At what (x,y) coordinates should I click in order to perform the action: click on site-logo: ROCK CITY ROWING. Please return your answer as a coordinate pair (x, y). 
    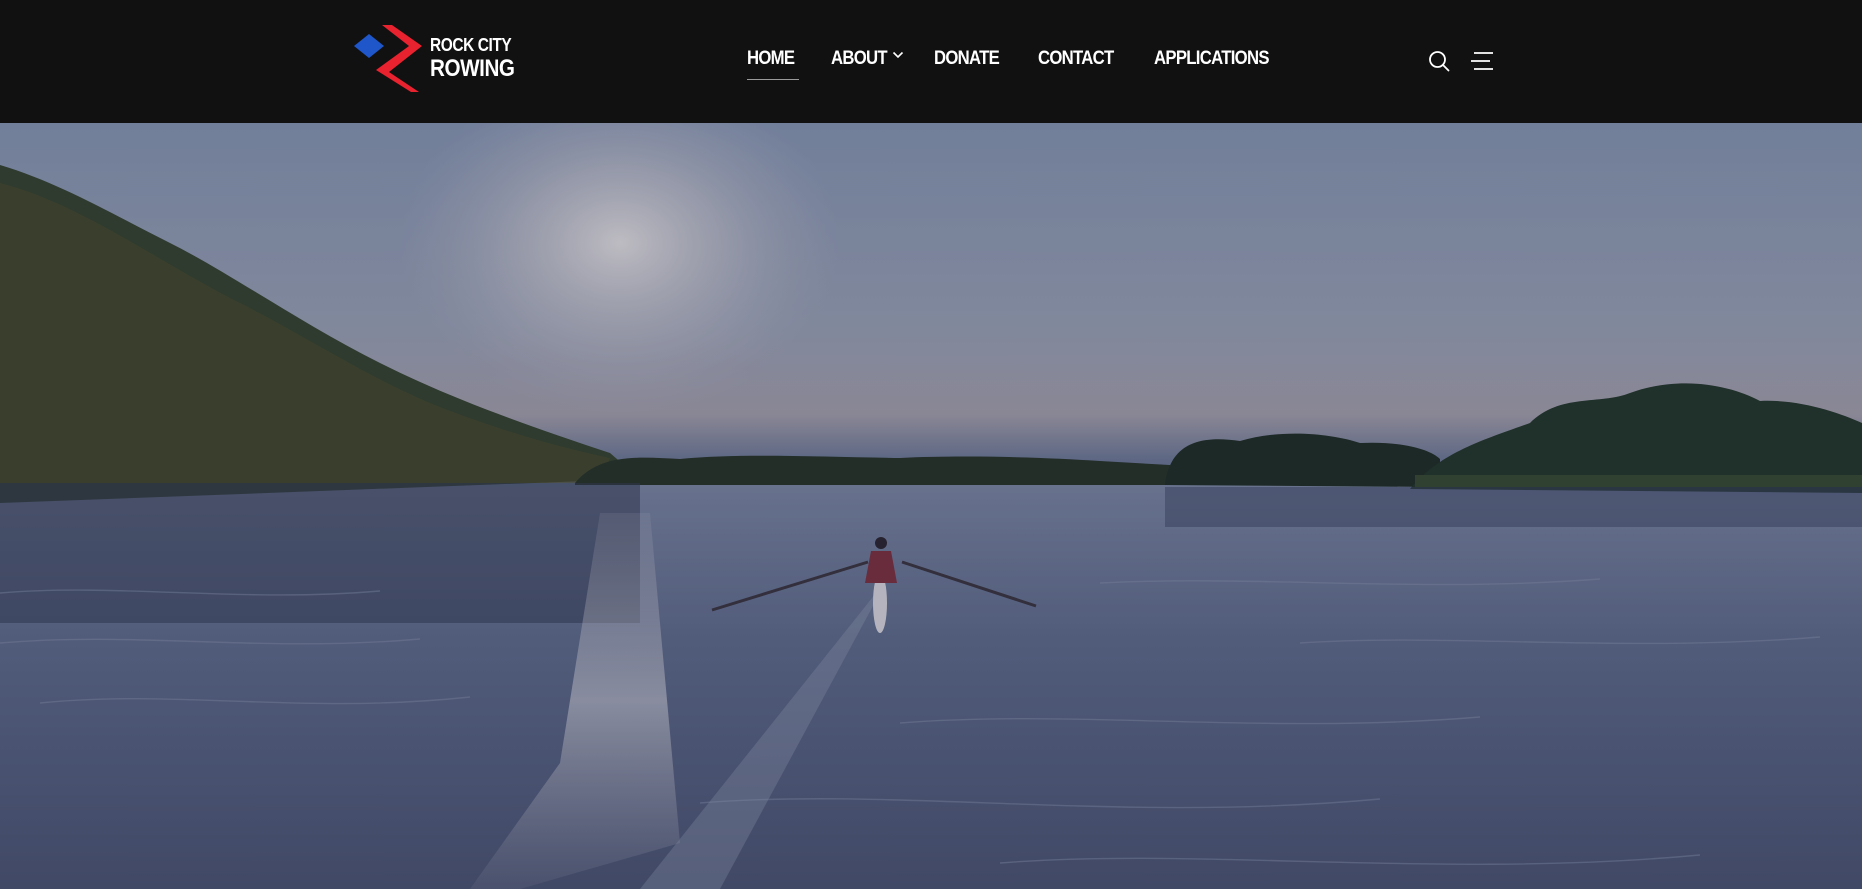
    Looking at the image, I should click on (434, 59).